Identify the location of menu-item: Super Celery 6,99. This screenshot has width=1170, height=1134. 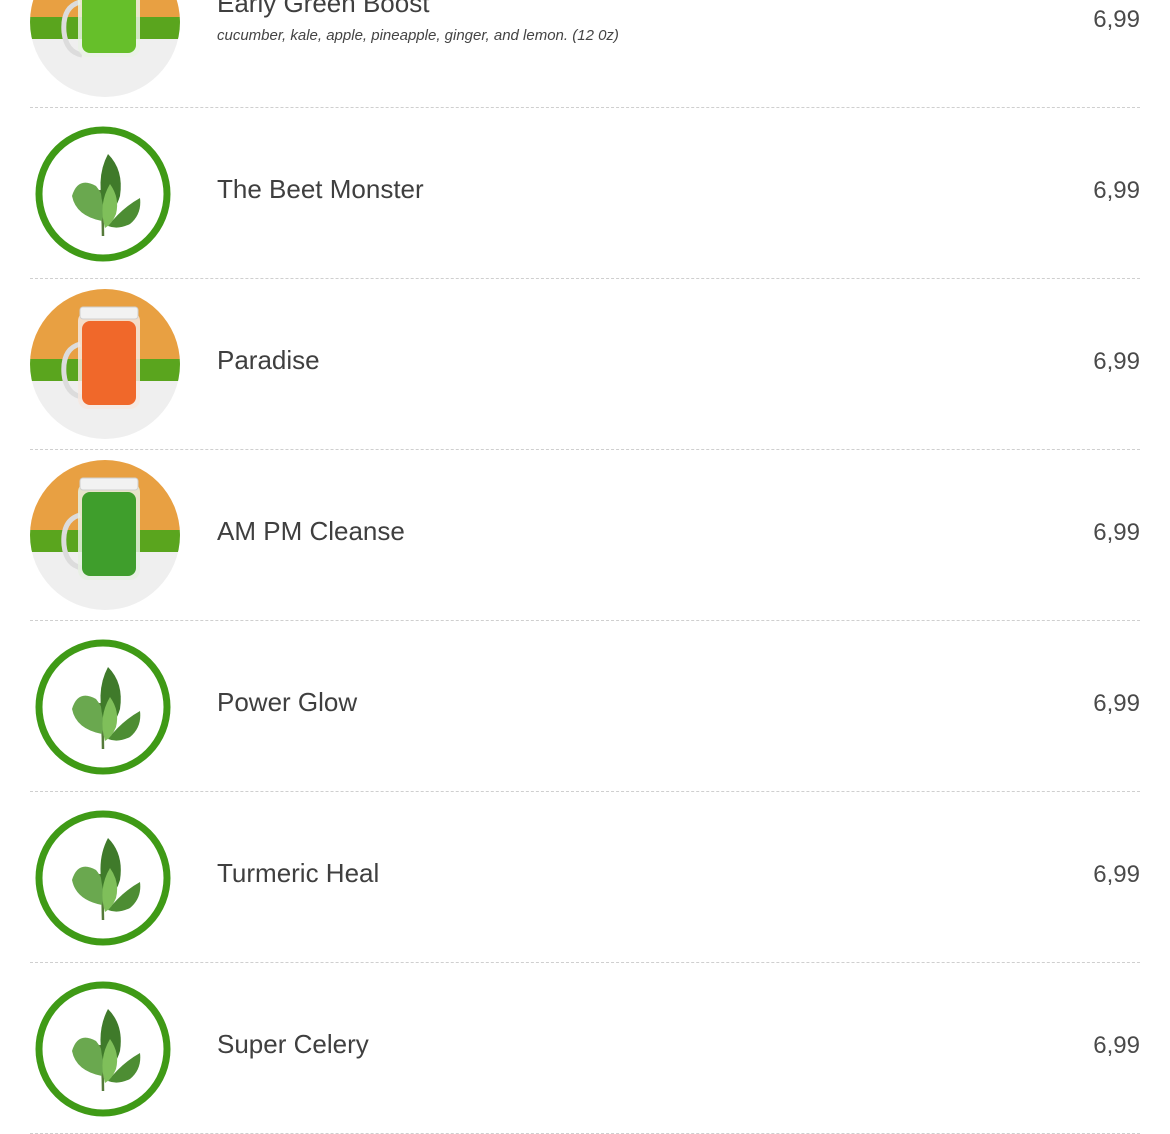
(585, 1048).